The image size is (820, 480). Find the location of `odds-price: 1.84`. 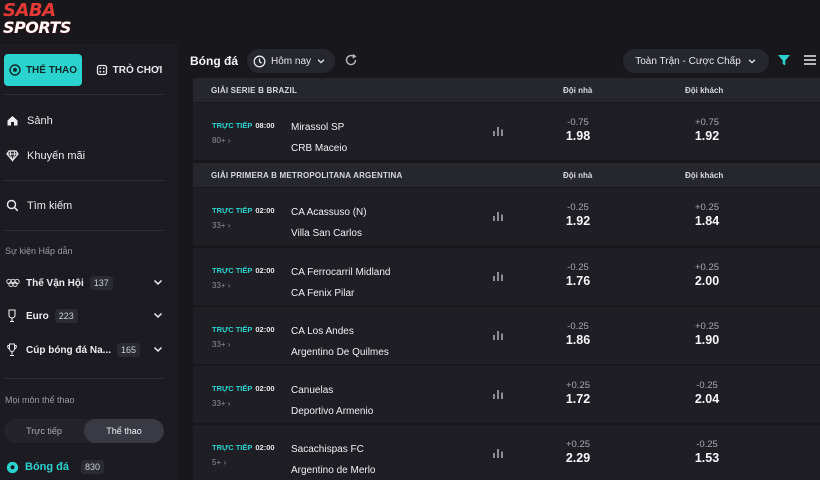

odds-price: 1.84 is located at coordinates (707, 221).